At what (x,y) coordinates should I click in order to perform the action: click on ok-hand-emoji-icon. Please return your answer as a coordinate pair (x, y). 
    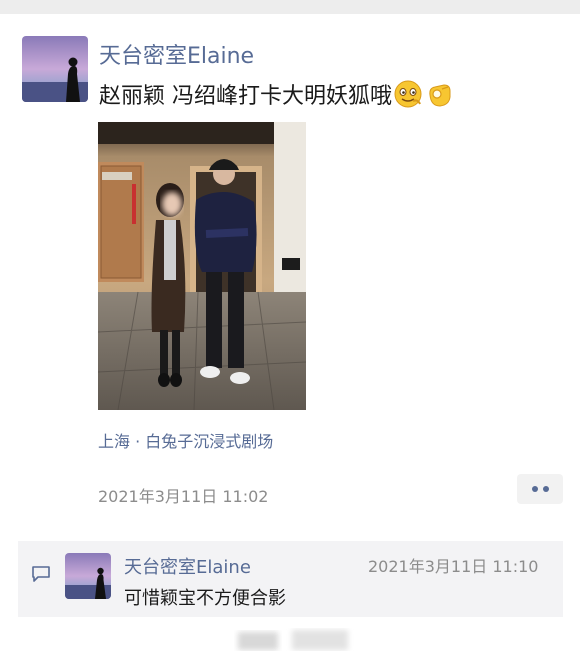
    Looking at the image, I should click on (439, 94).